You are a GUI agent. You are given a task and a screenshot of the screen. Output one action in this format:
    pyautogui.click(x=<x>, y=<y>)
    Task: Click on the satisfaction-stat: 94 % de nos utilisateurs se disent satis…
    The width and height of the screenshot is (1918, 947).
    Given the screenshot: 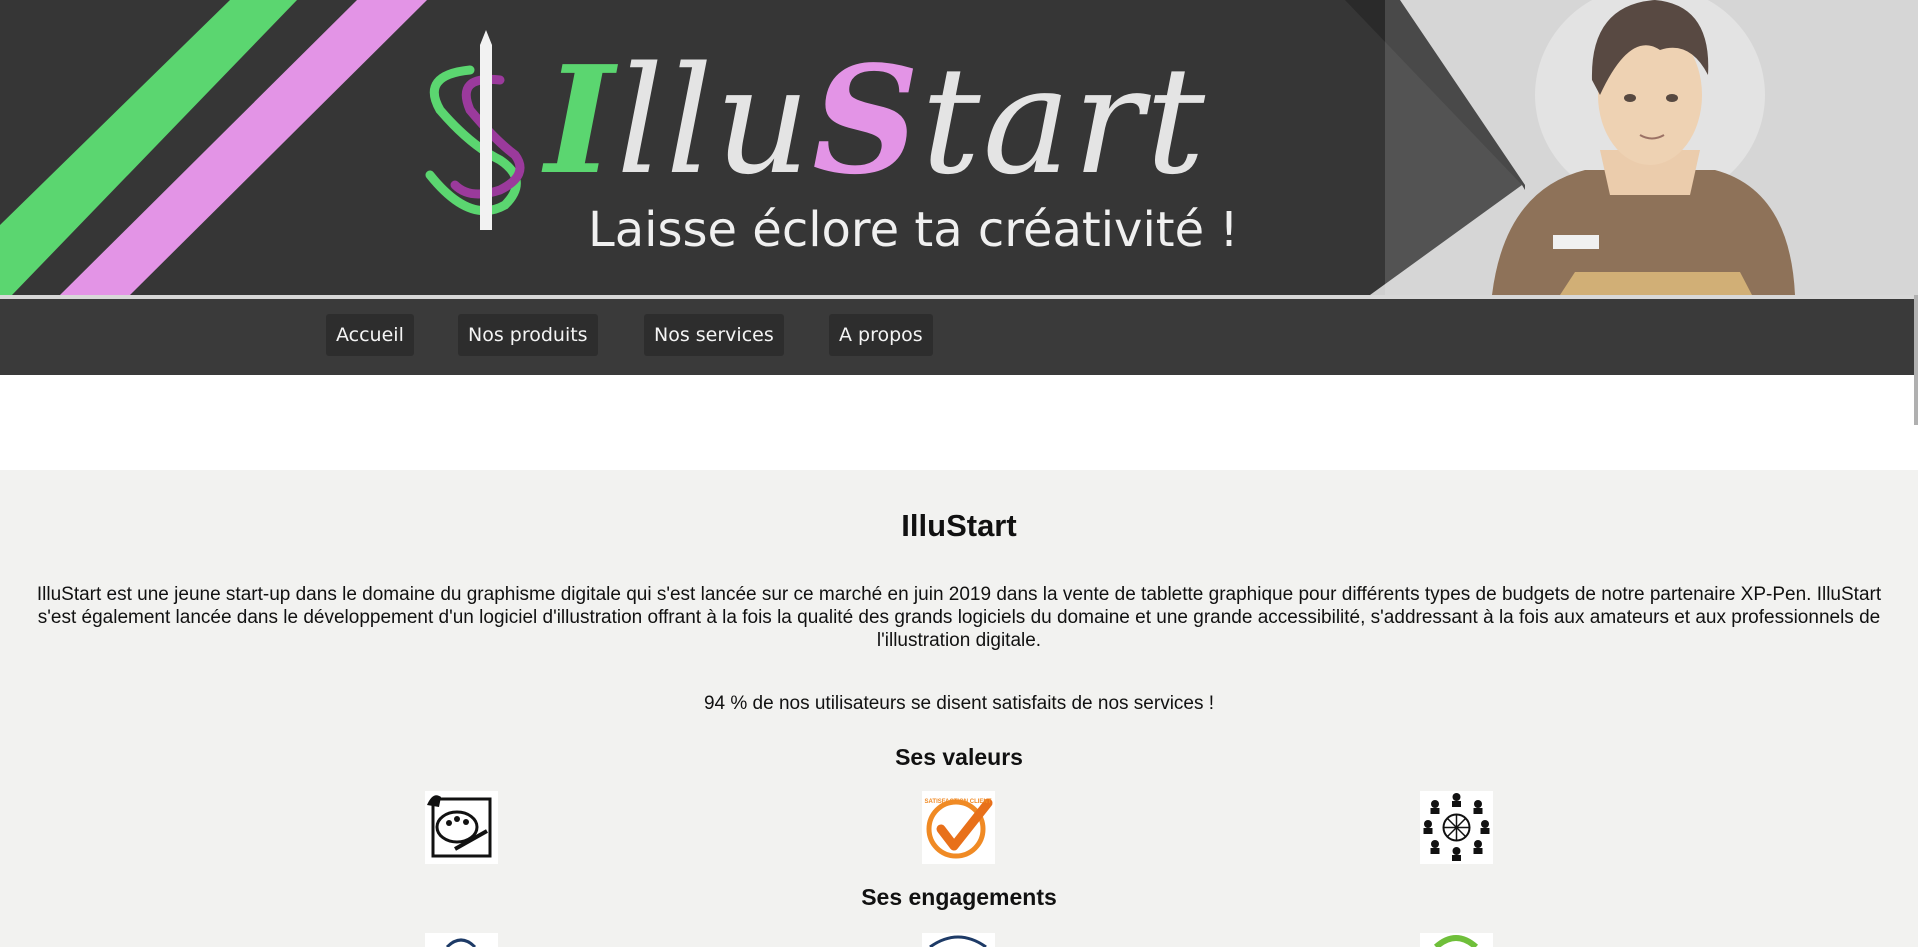 What is the action you would take?
    pyautogui.click(x=959, y=703)
    